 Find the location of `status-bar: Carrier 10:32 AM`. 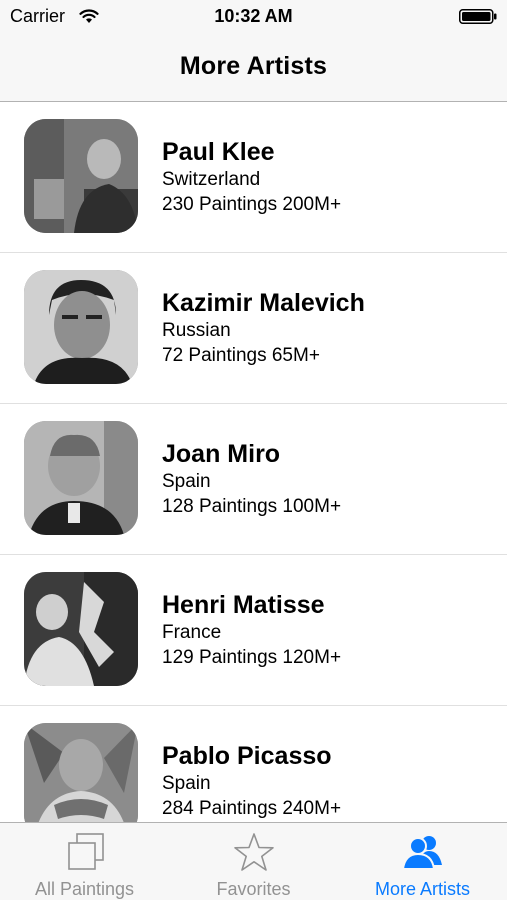

status-bar: Carrier 10:32 AM is located at coordinates (253, 16).